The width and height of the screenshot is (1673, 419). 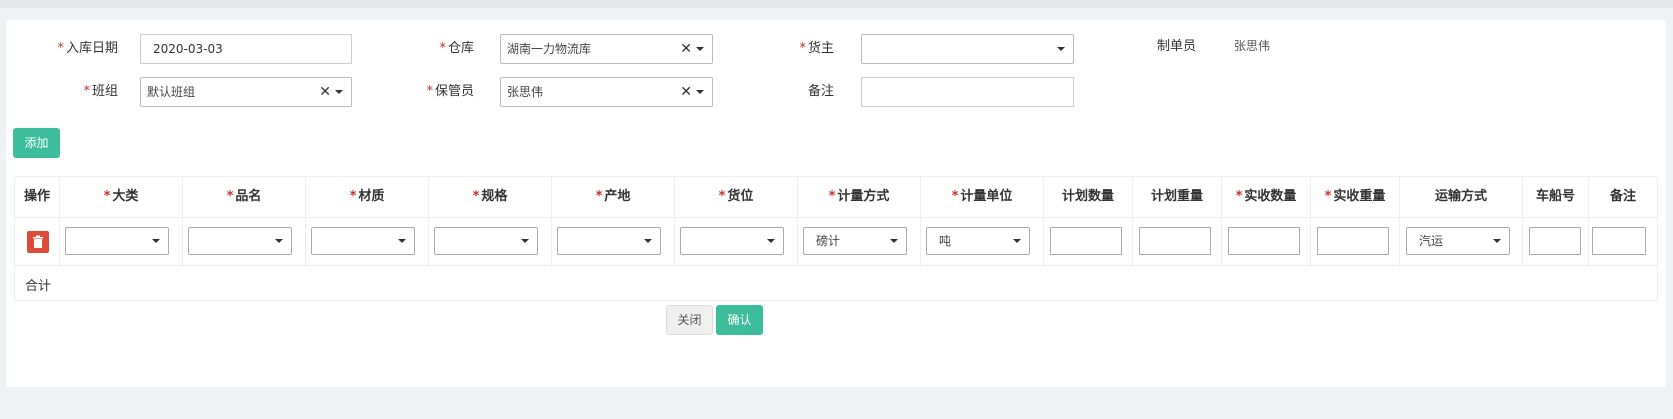 I want to click on category-cell, so click(x=121, y=241).